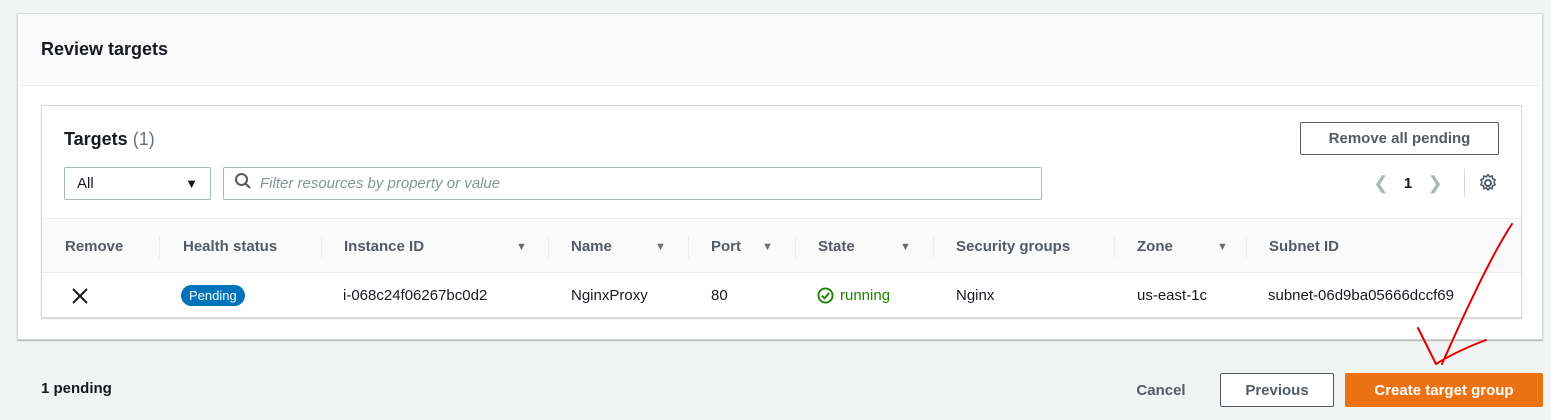 This screenshot has width=1551, height=420. I want to click on filter-select: All ▼, so click(137, 183).